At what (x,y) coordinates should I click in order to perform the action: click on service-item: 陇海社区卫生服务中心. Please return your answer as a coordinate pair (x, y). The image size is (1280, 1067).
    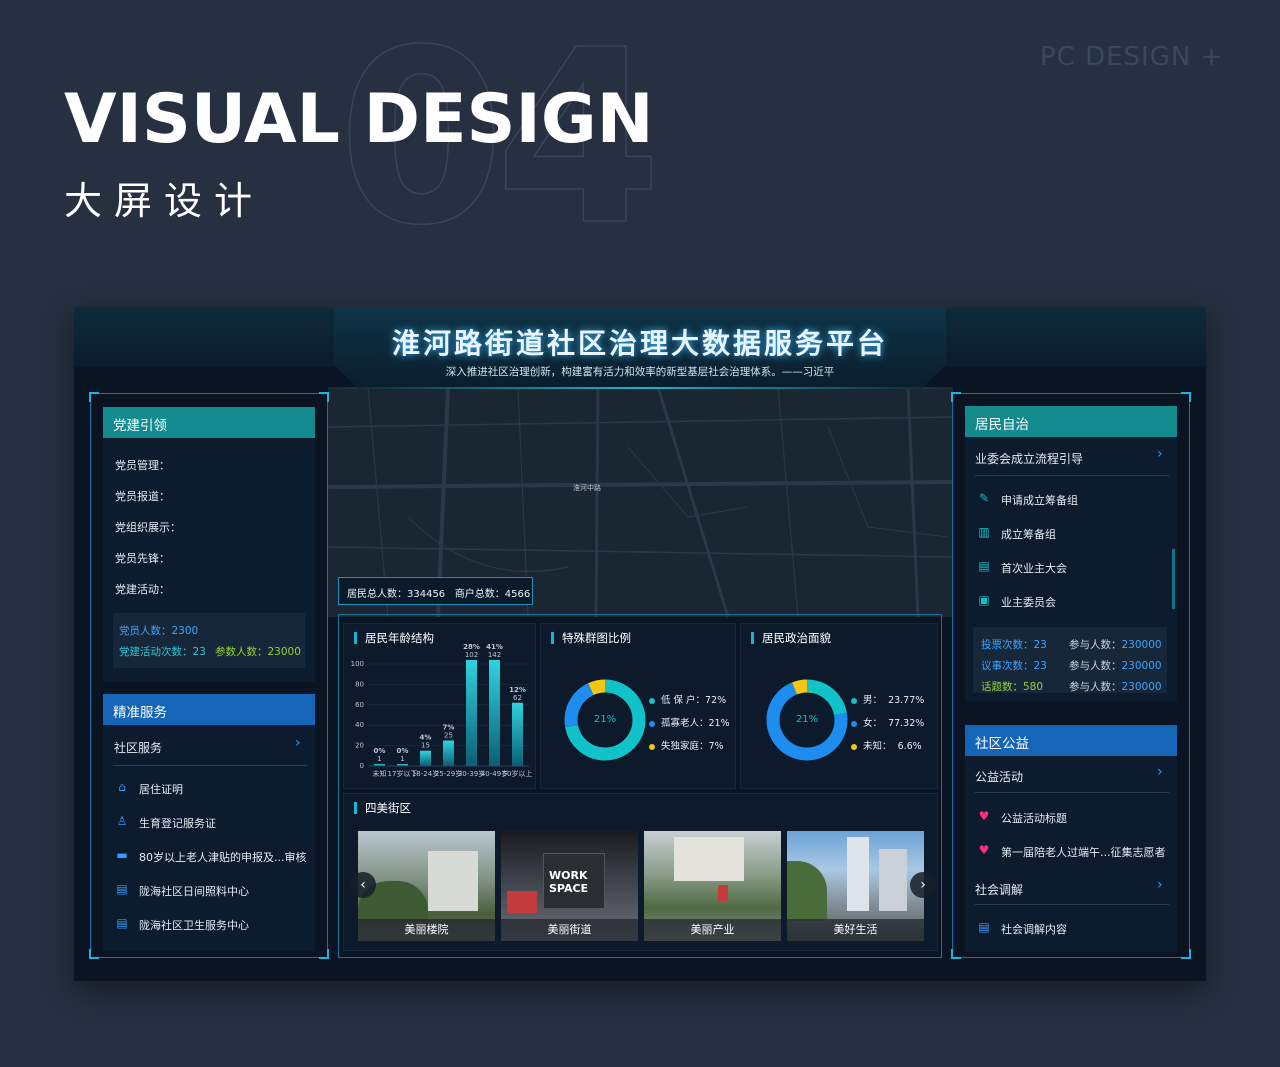
    Looking at the image, I should click on (194, 925).